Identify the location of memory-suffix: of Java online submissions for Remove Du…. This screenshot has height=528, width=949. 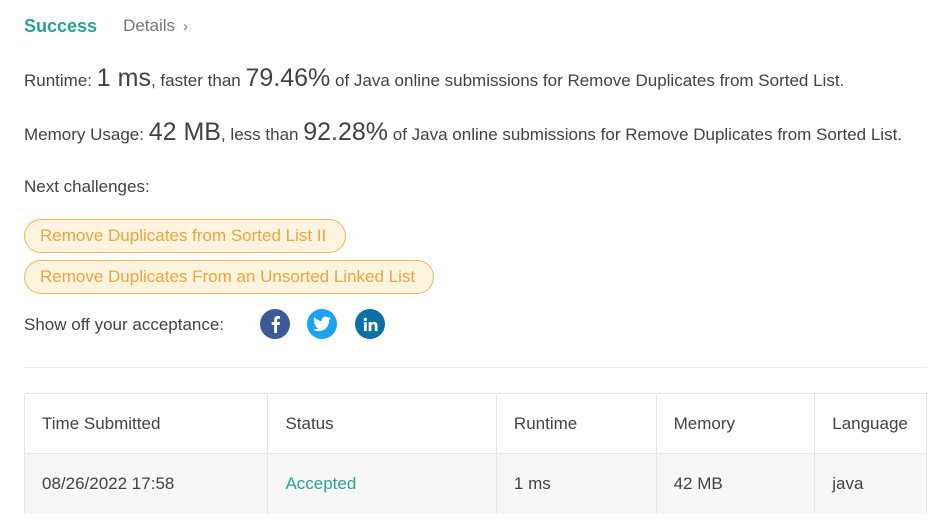
(647, 134).